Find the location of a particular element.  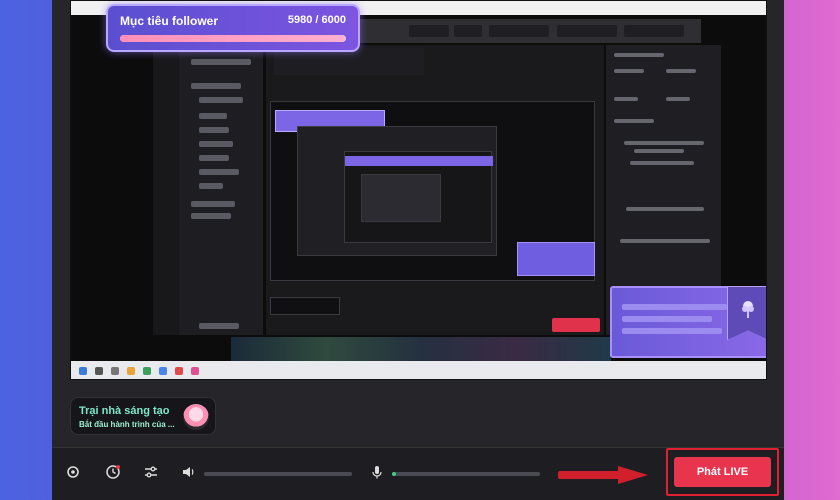

goal-title: Mục tiêu follower is located at coordinates (169, 21).